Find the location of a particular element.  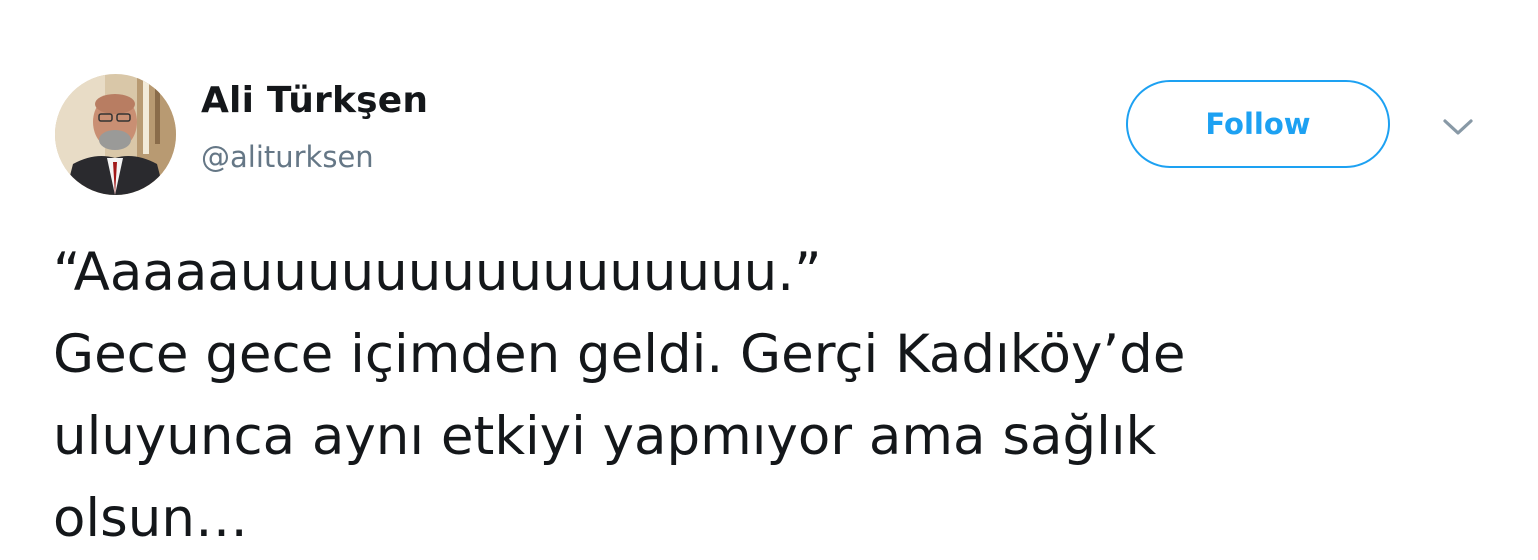

display-name: Ali Türkşen is located at coordinates (314, 100).